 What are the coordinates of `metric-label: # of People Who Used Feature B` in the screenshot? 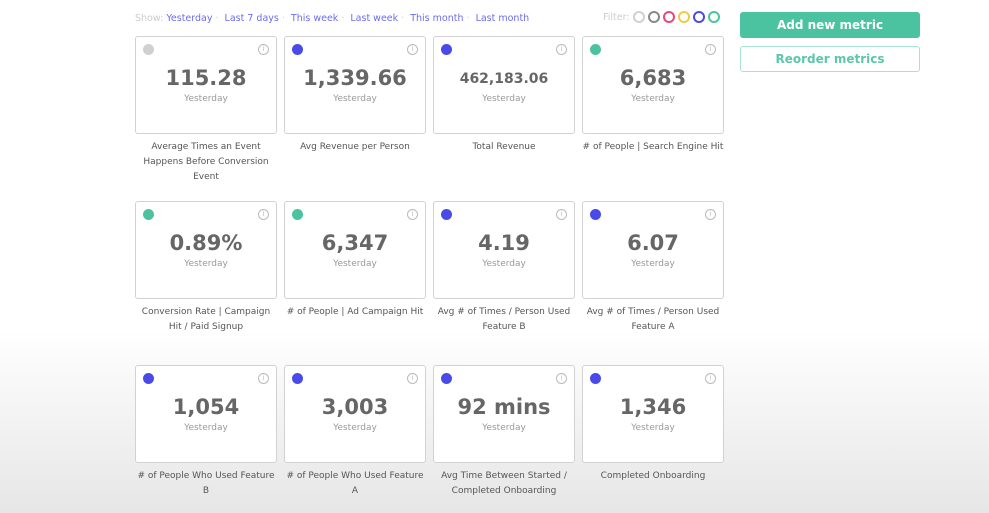 It's located at (206, 483).